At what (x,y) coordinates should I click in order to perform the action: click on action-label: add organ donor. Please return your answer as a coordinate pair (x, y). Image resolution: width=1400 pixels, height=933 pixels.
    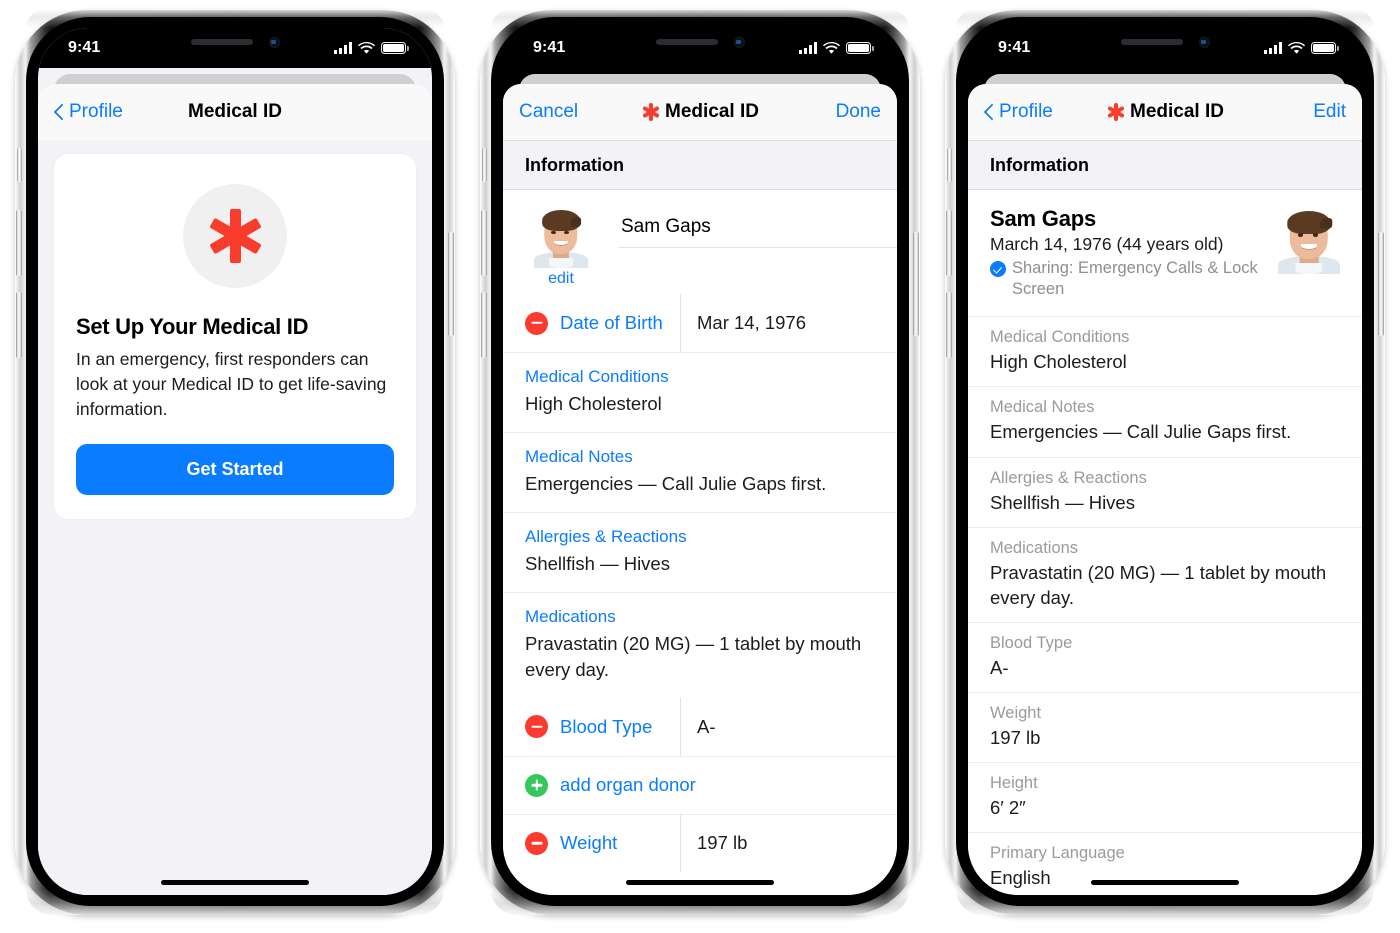
    Looking at the image, I should click on (628, 785).